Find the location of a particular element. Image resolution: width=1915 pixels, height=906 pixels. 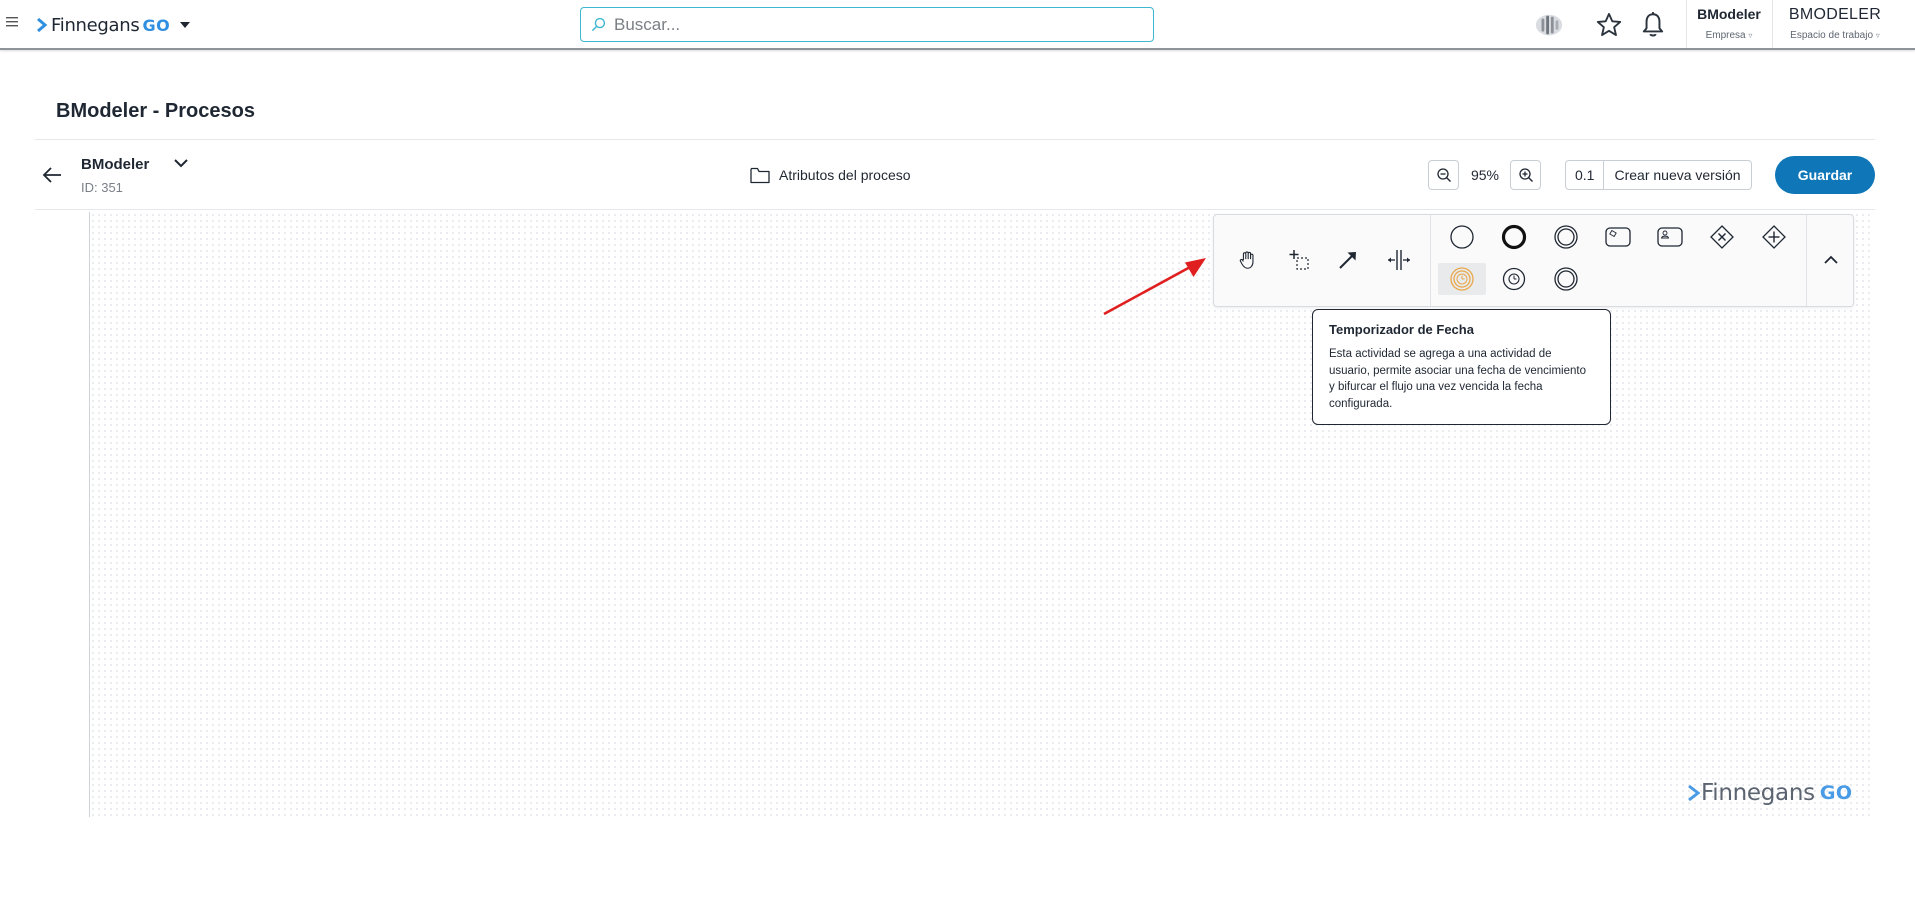

search-icon is located at coordinates (598, 24).